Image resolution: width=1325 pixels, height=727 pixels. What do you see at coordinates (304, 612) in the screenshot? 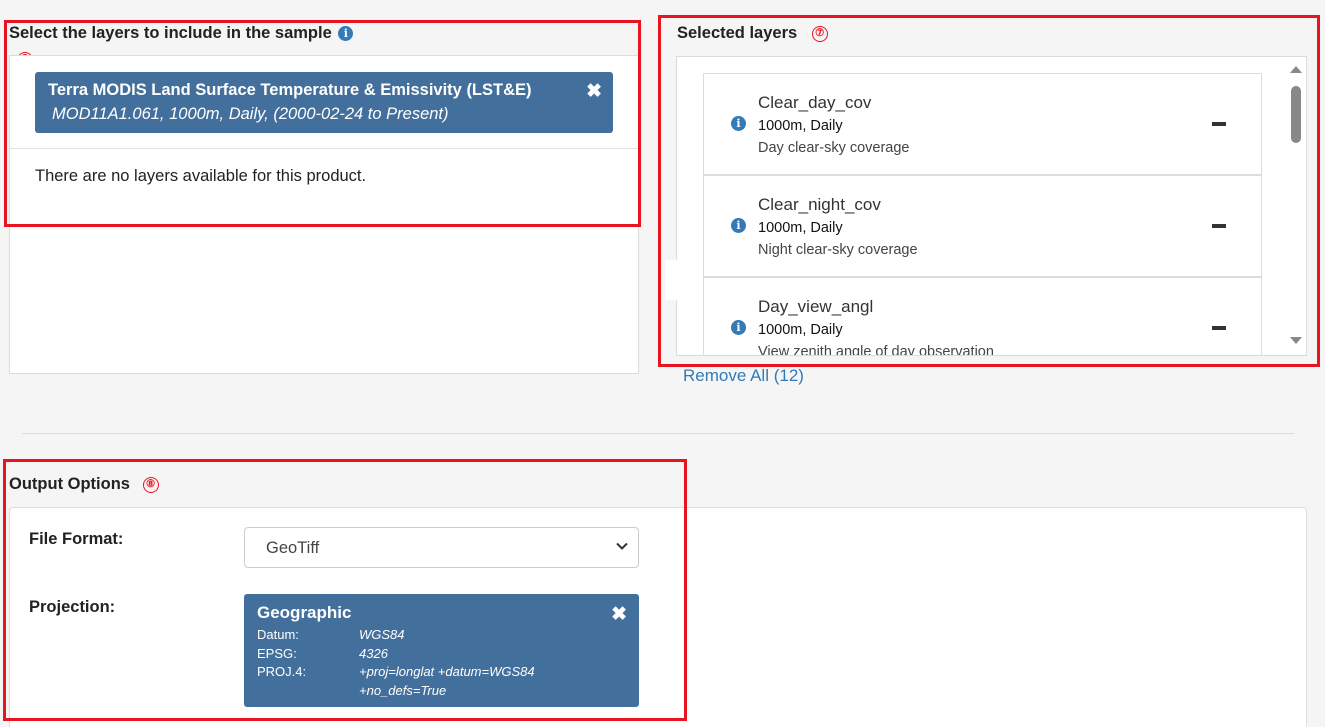
I see `projection-name: Geographic` at bounding box center [304, 612].